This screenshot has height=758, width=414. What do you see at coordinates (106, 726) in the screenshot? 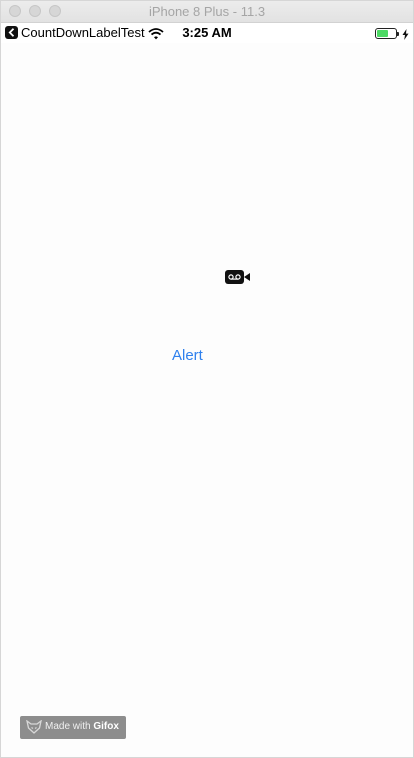
I see `watermark-brand: Gifox` at bounding box center [106, 726].